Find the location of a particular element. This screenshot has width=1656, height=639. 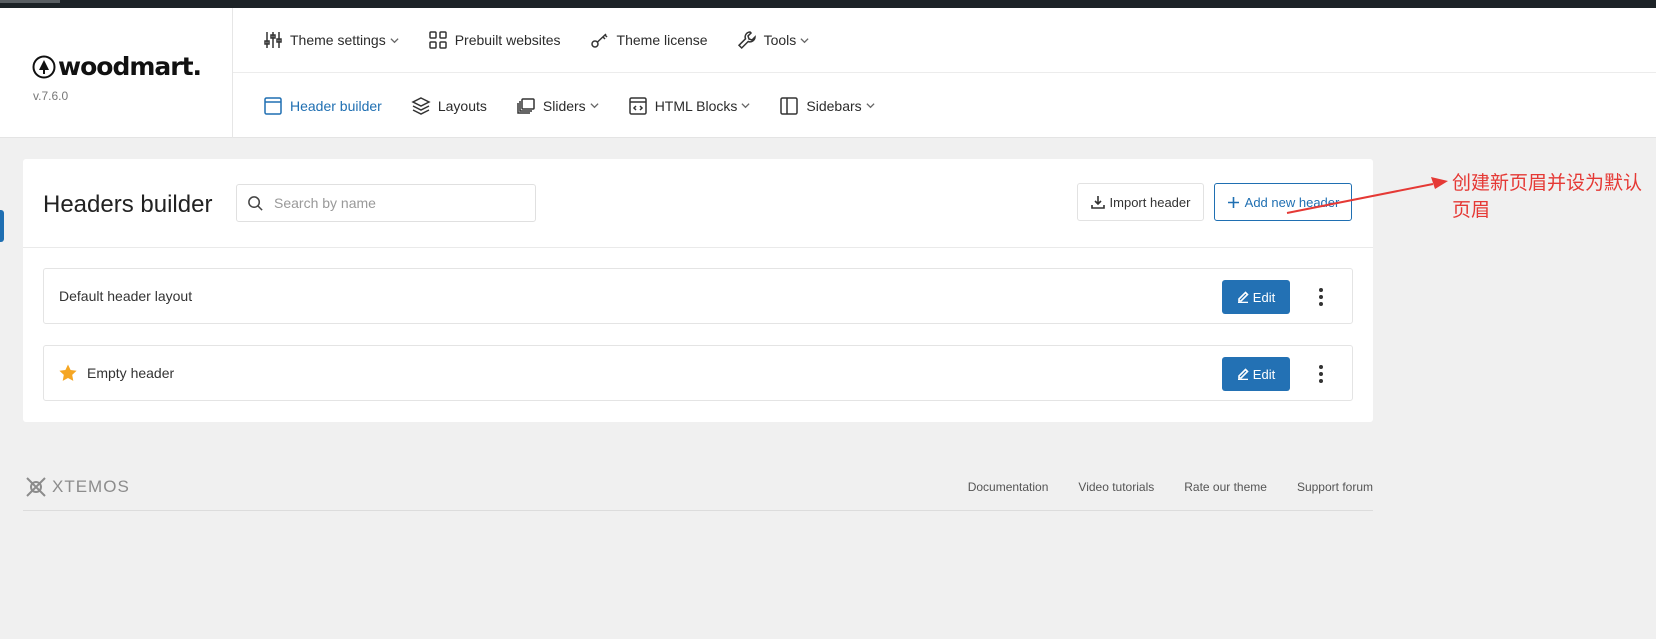

nav-layouts: Layouts is located at coordinates (449, 106).